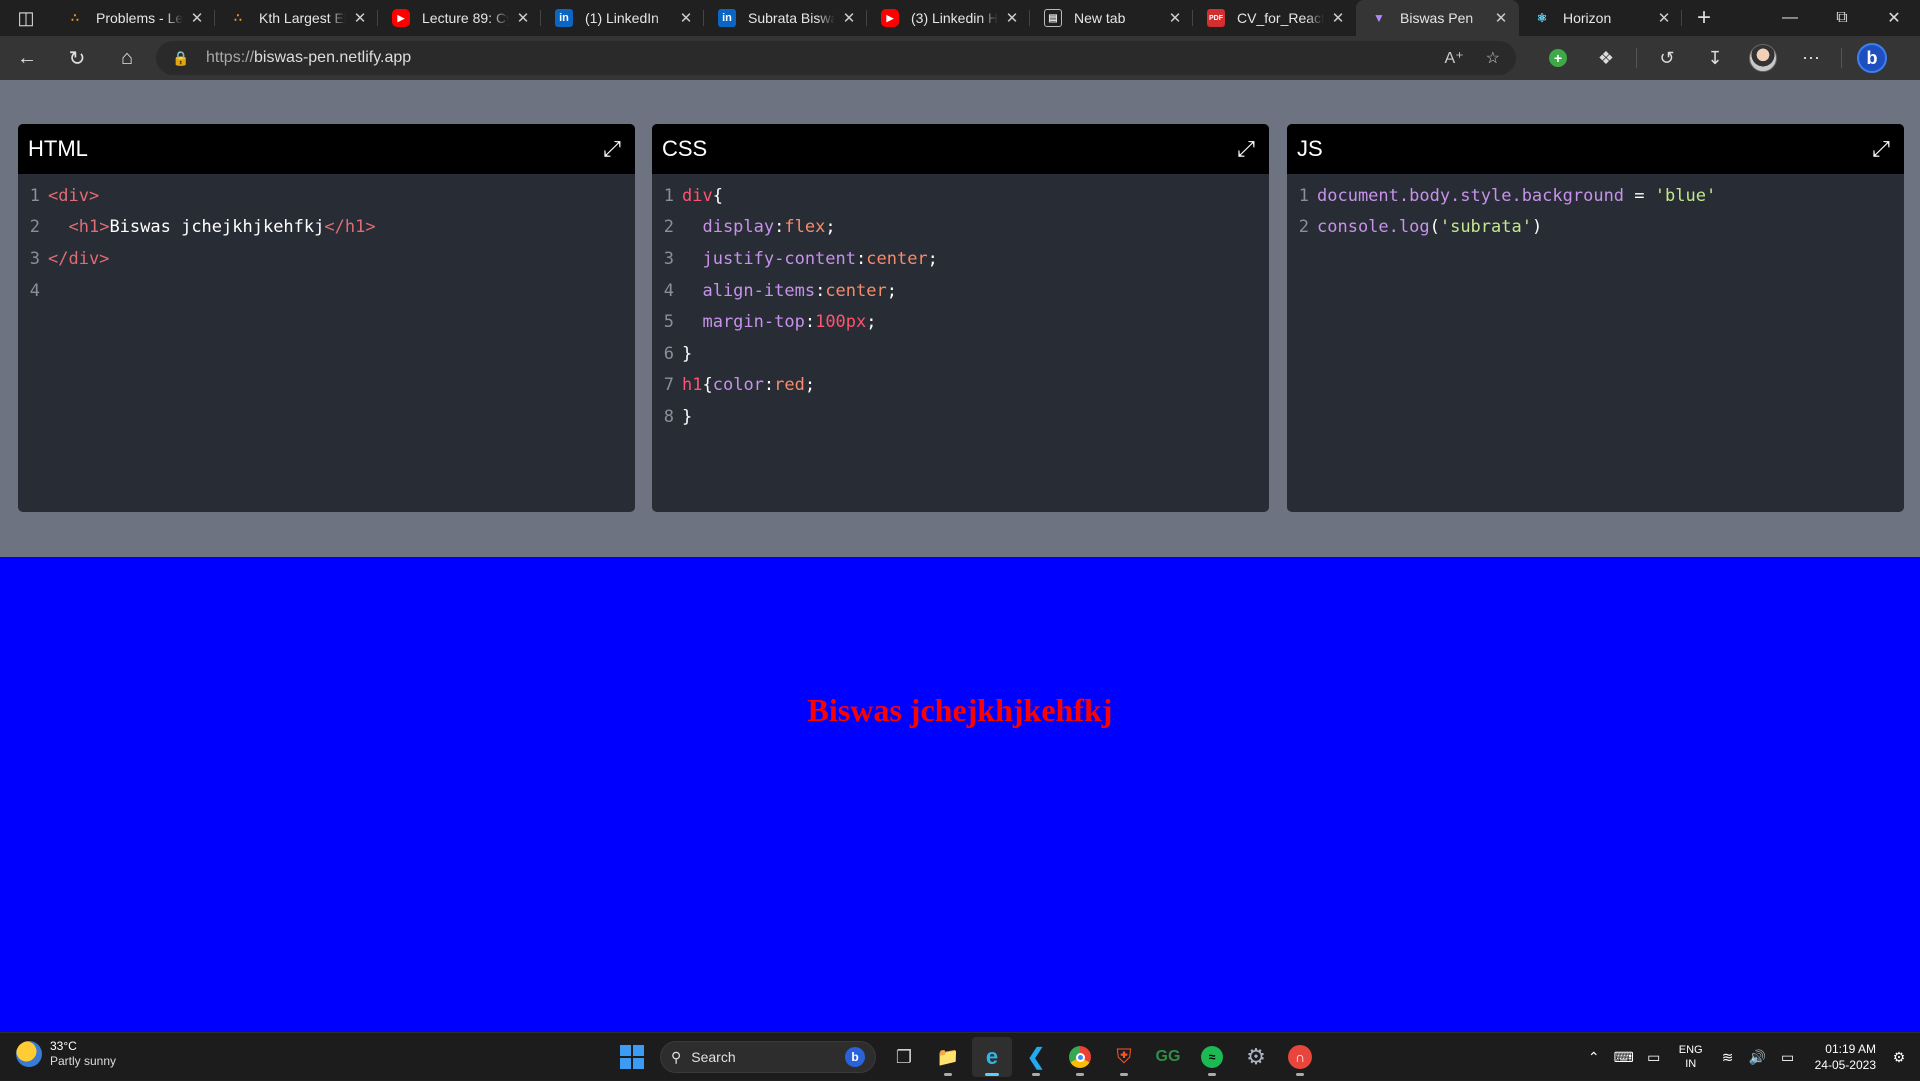 This screenshot has width=1920, height=1081. I want to click on tab-2: ∴ Kth Largest Ele ✕, so click(296, 18).